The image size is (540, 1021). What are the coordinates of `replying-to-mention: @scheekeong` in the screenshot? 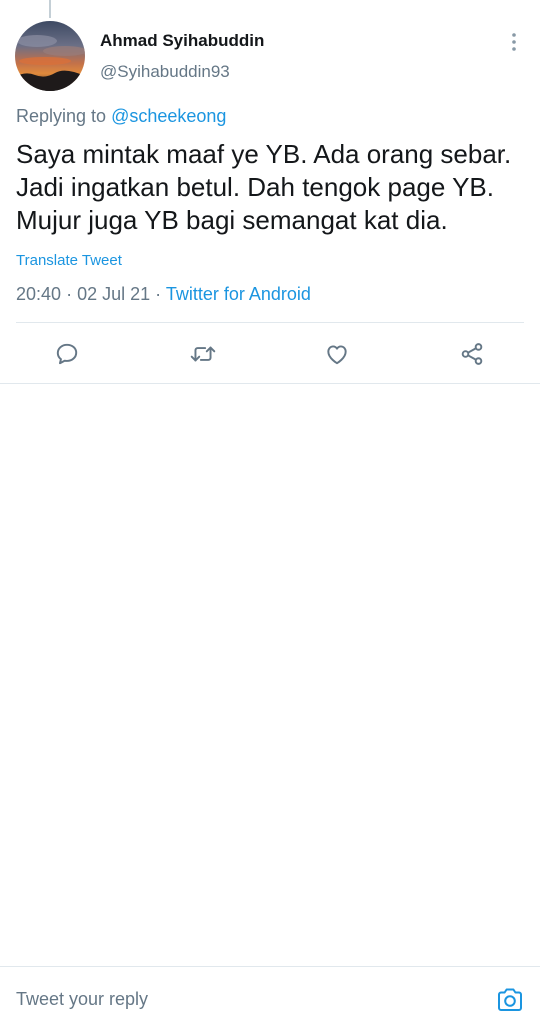 It's located at (168, 116).